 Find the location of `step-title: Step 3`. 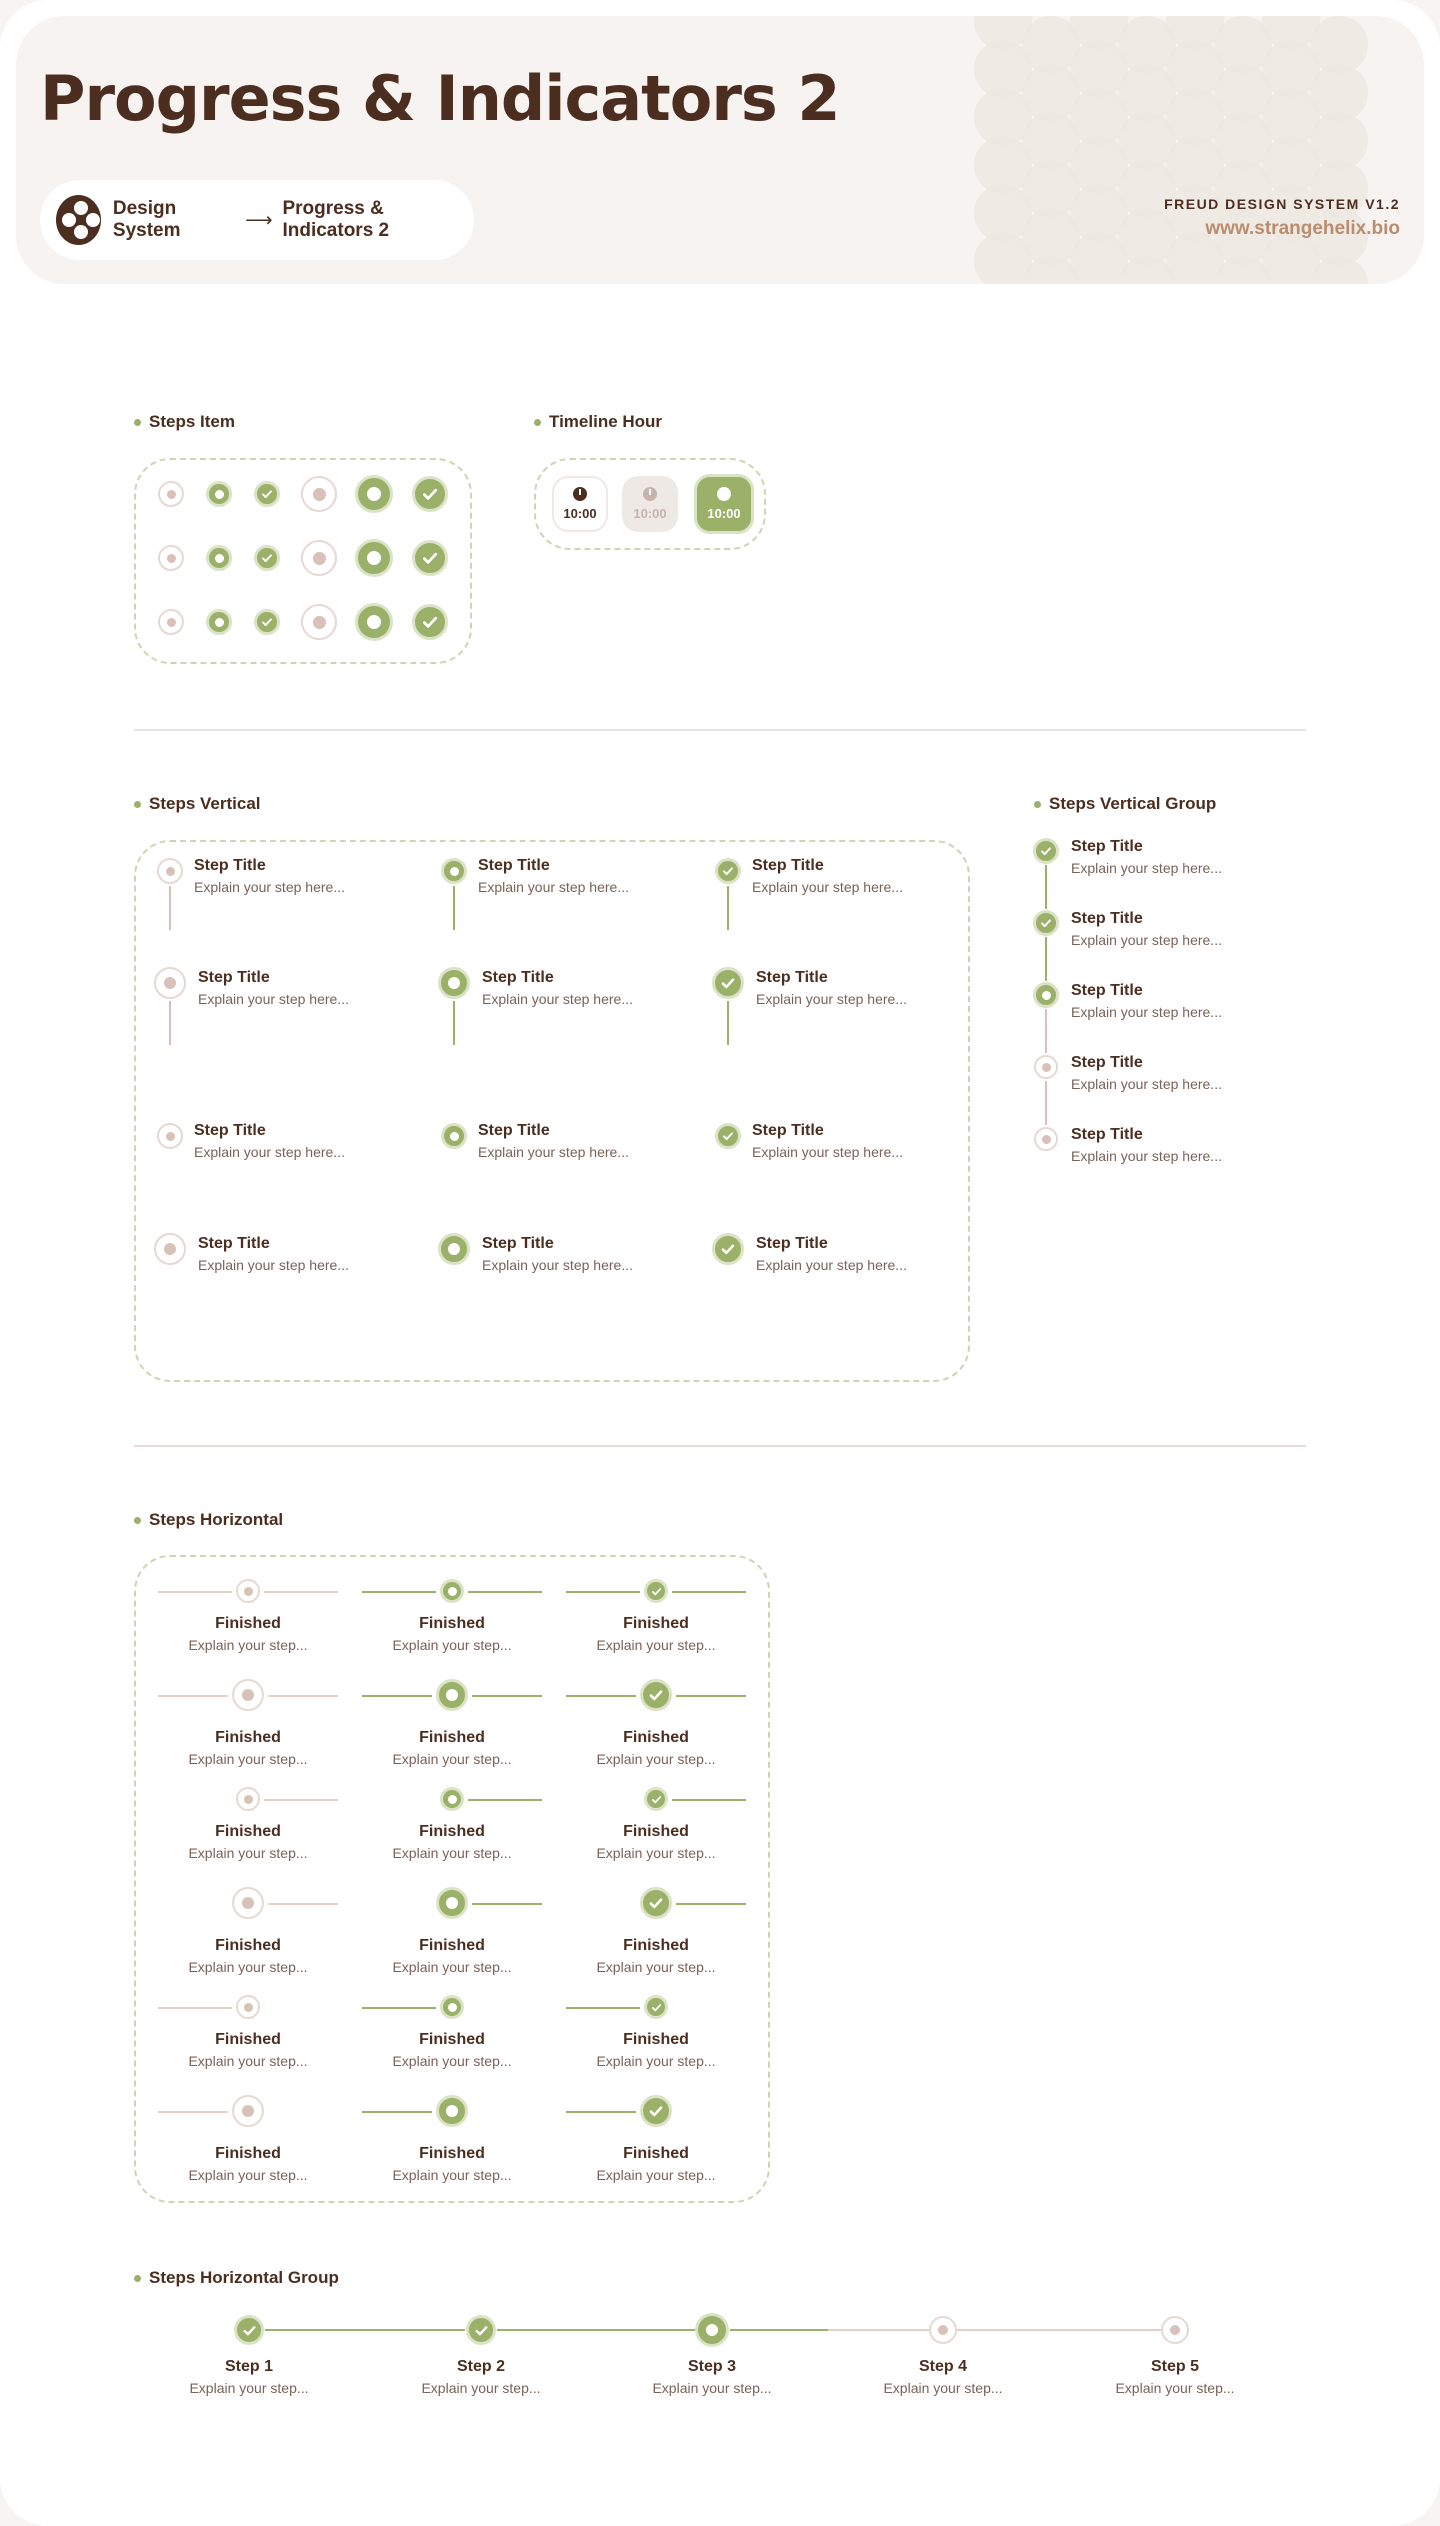

step-title: Step 3 is located at coordinates (711, 2366).